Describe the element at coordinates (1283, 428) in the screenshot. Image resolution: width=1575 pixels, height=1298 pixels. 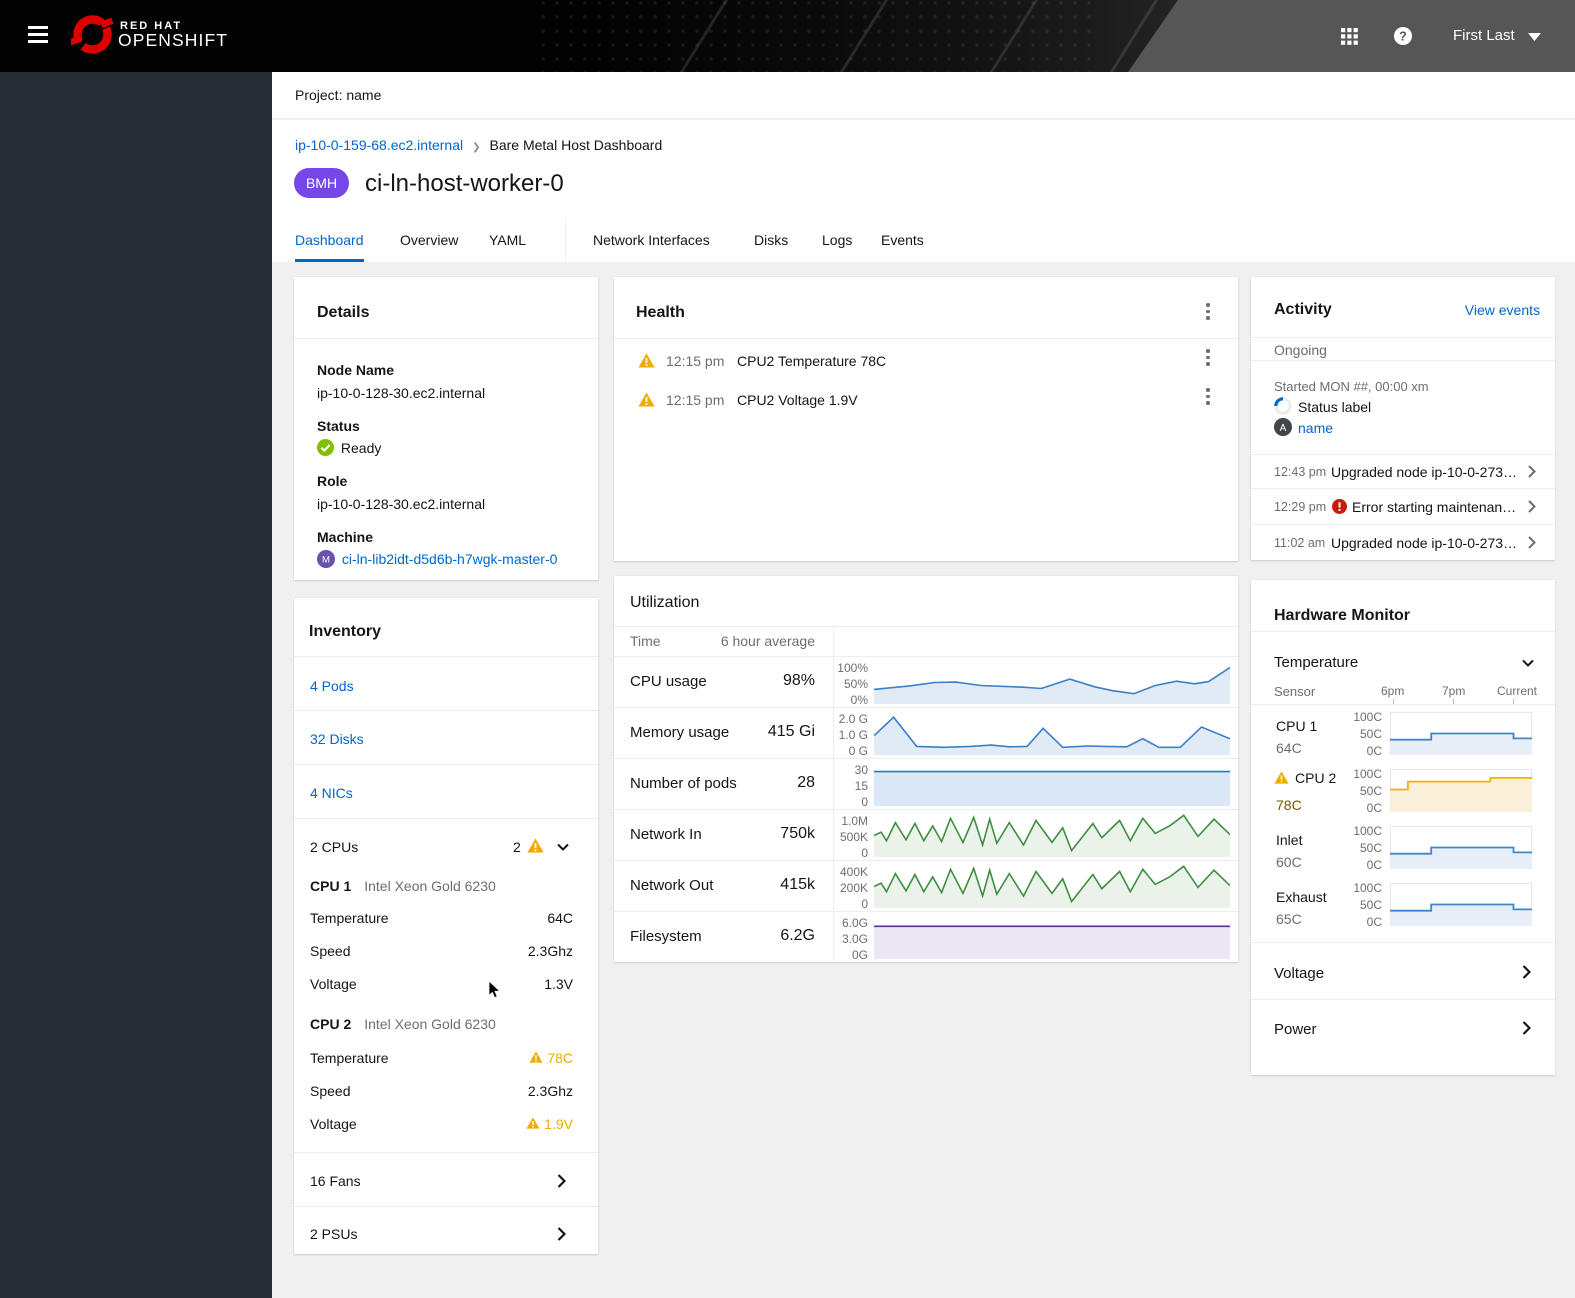
I see `svg-text: A` at that location.